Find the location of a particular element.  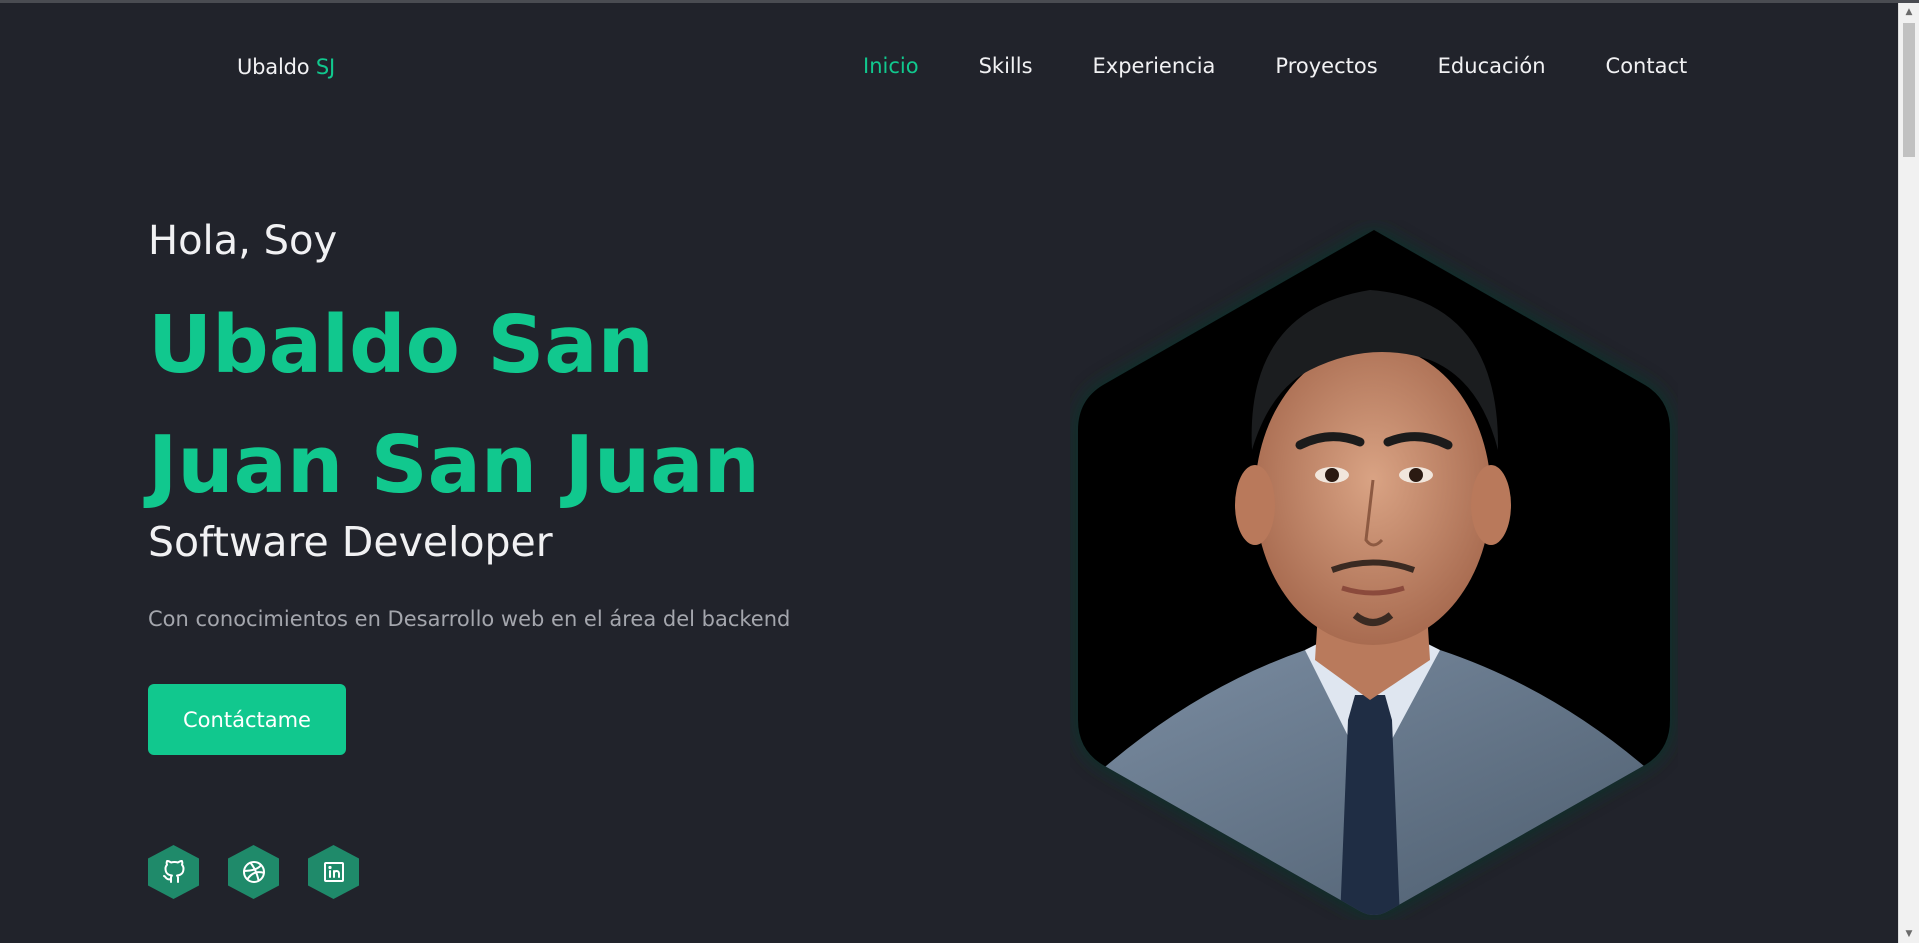

linkedin-link is located at coordinates (333, 872).